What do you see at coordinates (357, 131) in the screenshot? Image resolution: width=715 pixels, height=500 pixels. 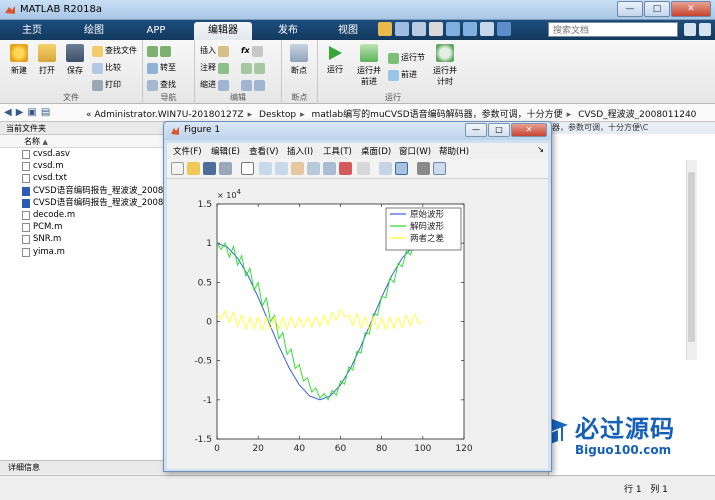 I see `figure-title-bar: Figure 1 — □ ✕` at bounding box center [357, 131].